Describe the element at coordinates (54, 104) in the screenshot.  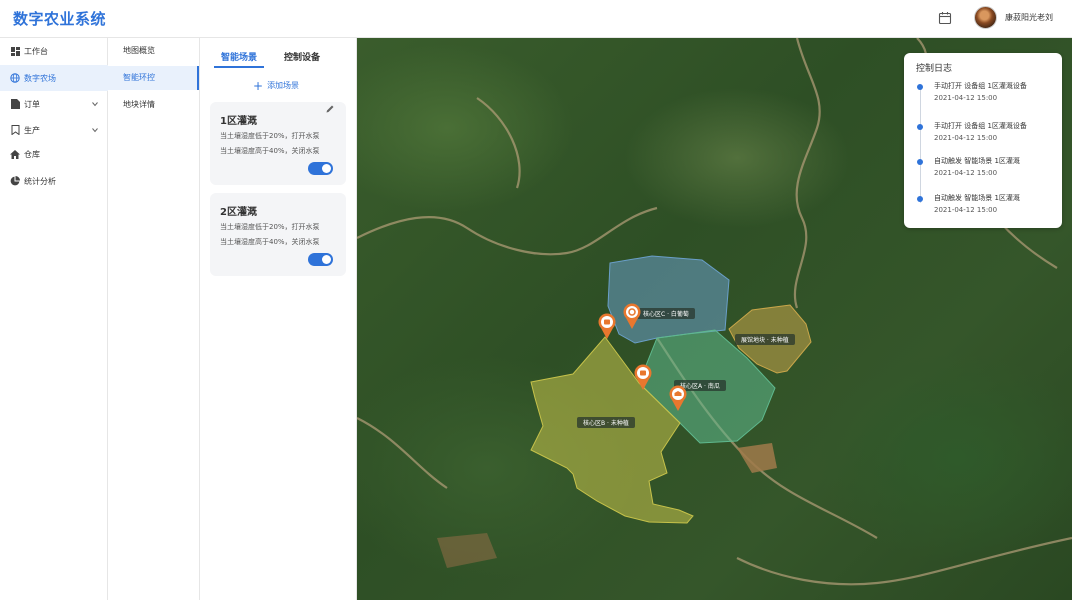
I see `sidebar-item-orders: 订单` at that location.